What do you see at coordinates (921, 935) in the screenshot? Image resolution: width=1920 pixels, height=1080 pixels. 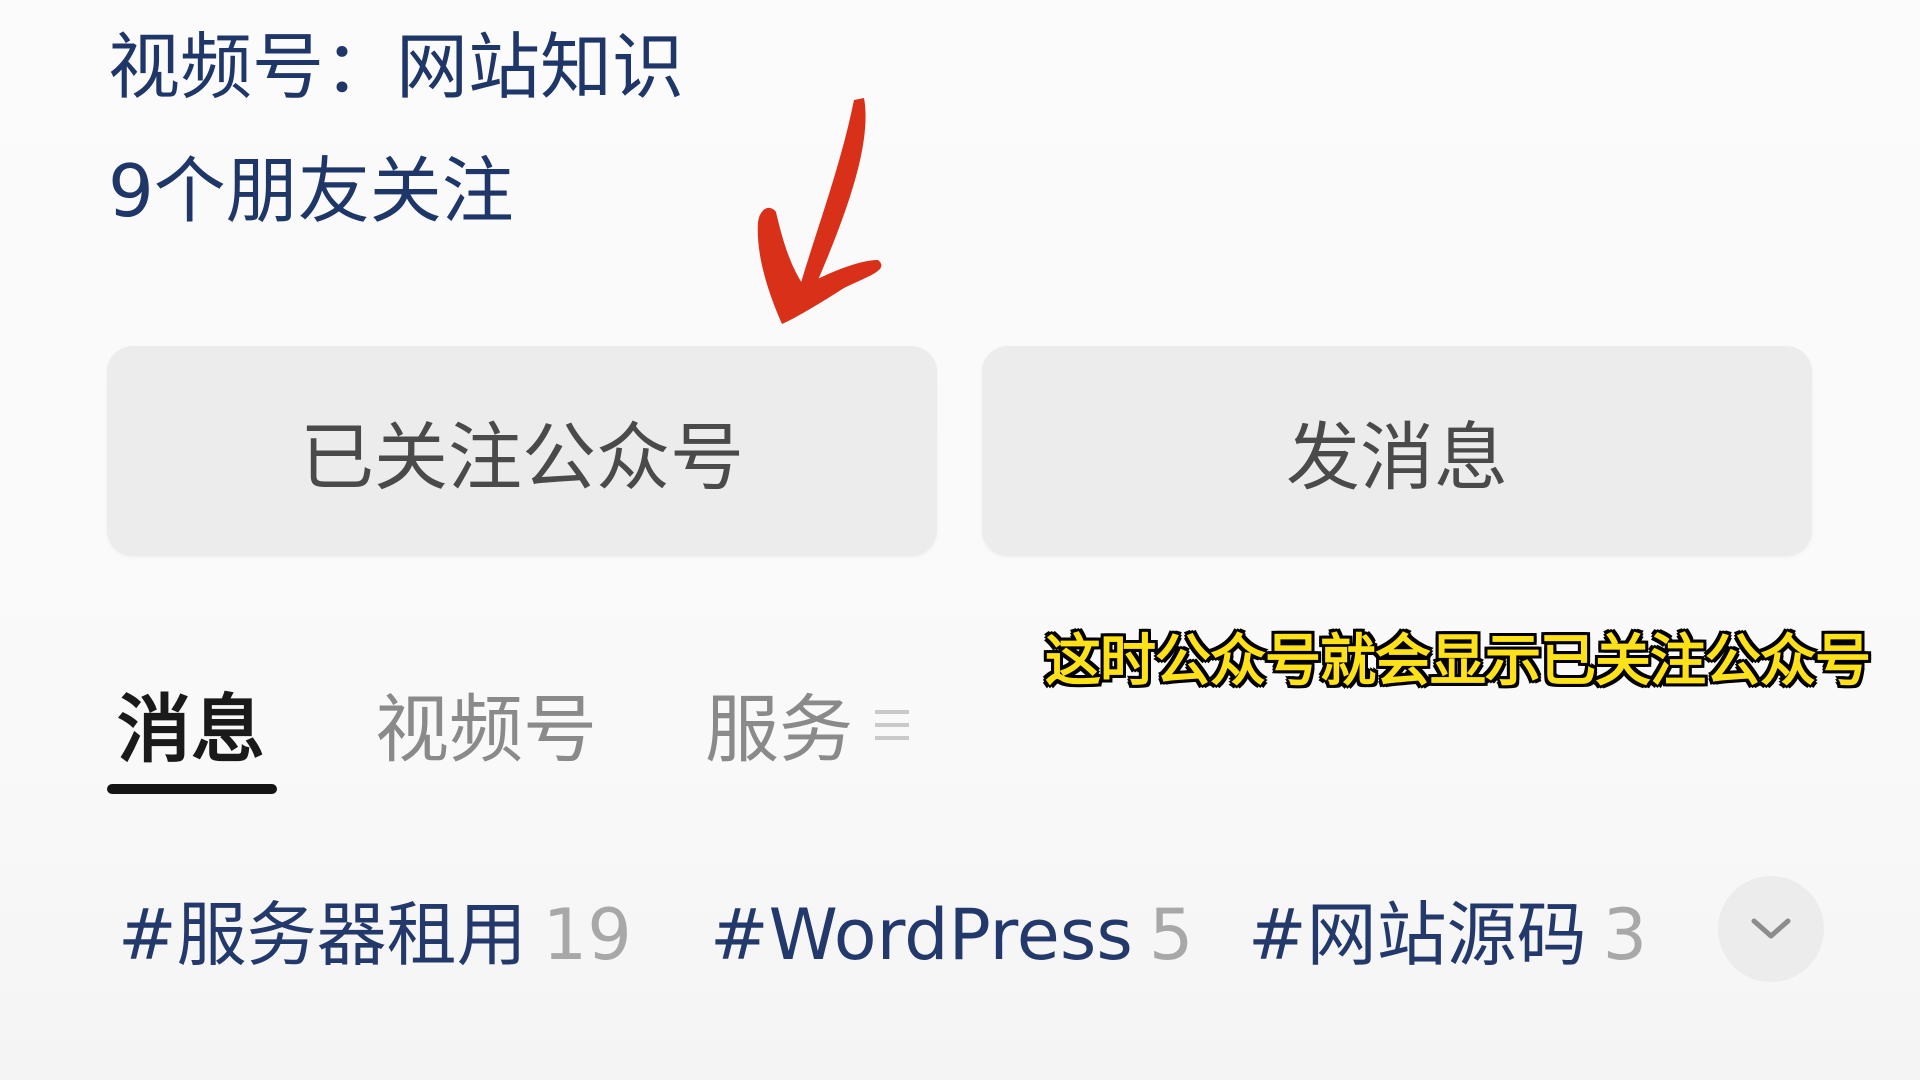 I see `hashtag-name: #WordPress` at bounding box center [921, 935].